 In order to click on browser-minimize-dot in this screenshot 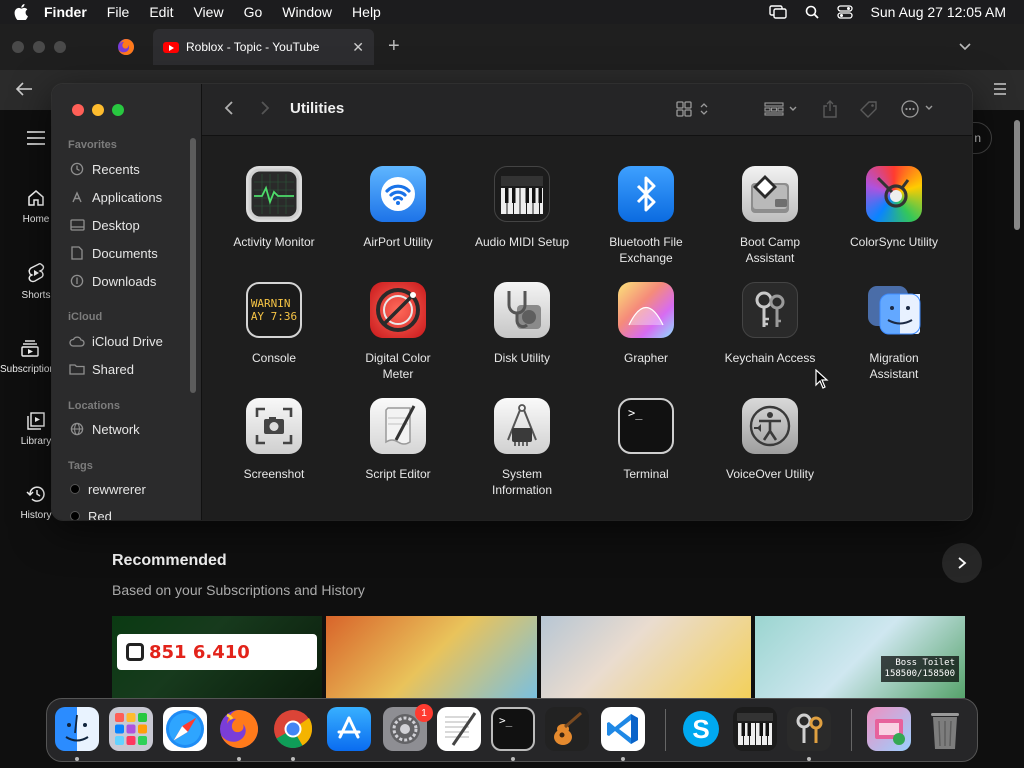, I will do `click(39, 47)`.